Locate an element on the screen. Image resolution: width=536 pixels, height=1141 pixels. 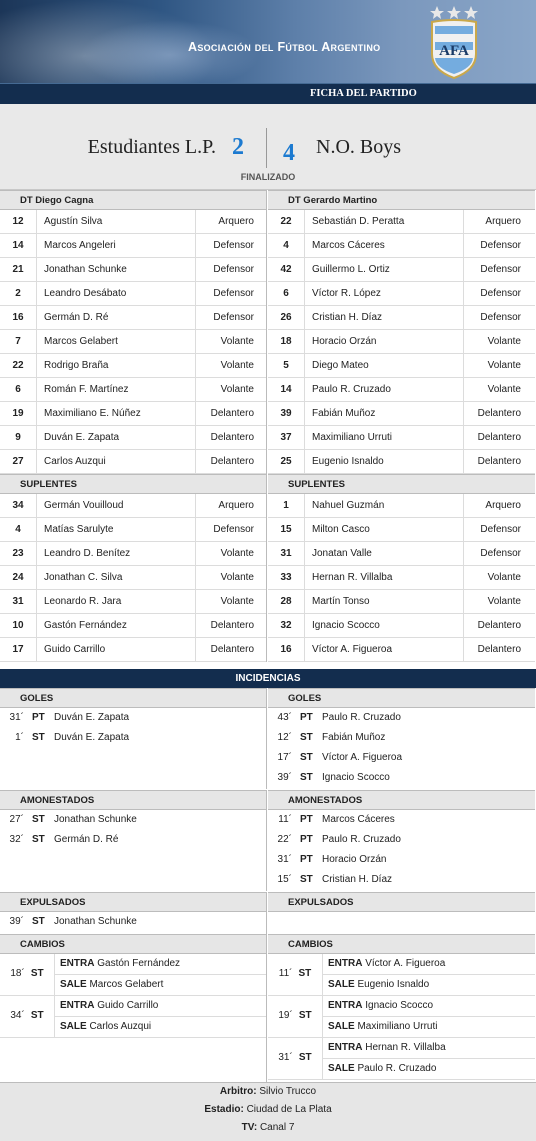
incidence-minute: 32´ is located at coordinates (16, 839).